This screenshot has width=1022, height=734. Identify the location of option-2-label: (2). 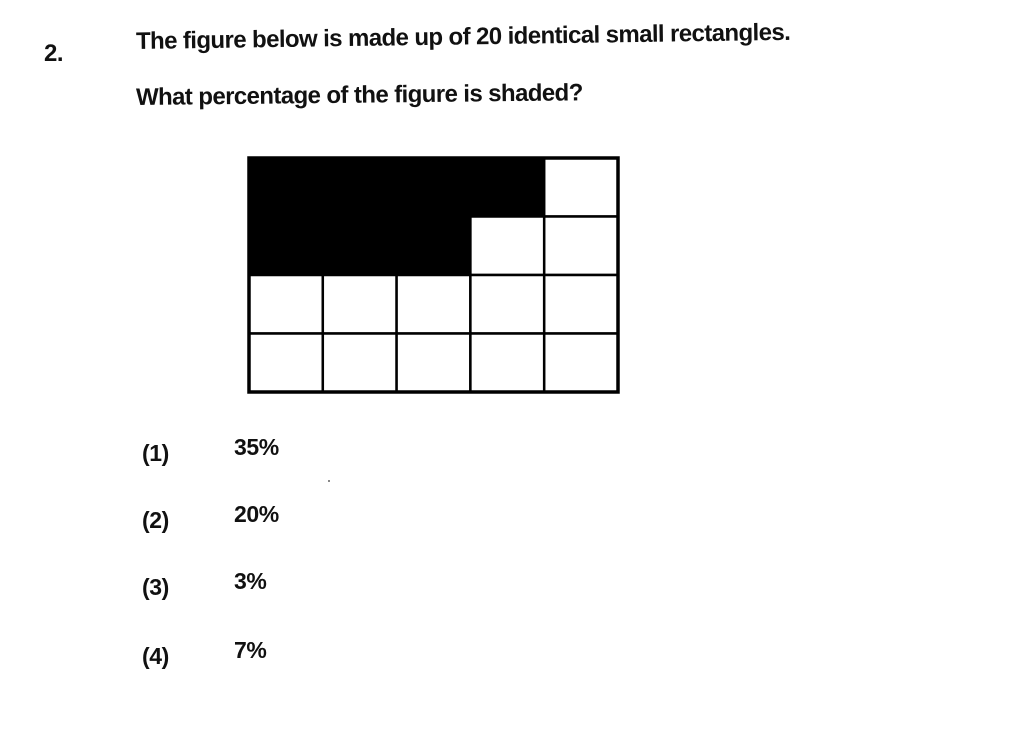
(155, 520).